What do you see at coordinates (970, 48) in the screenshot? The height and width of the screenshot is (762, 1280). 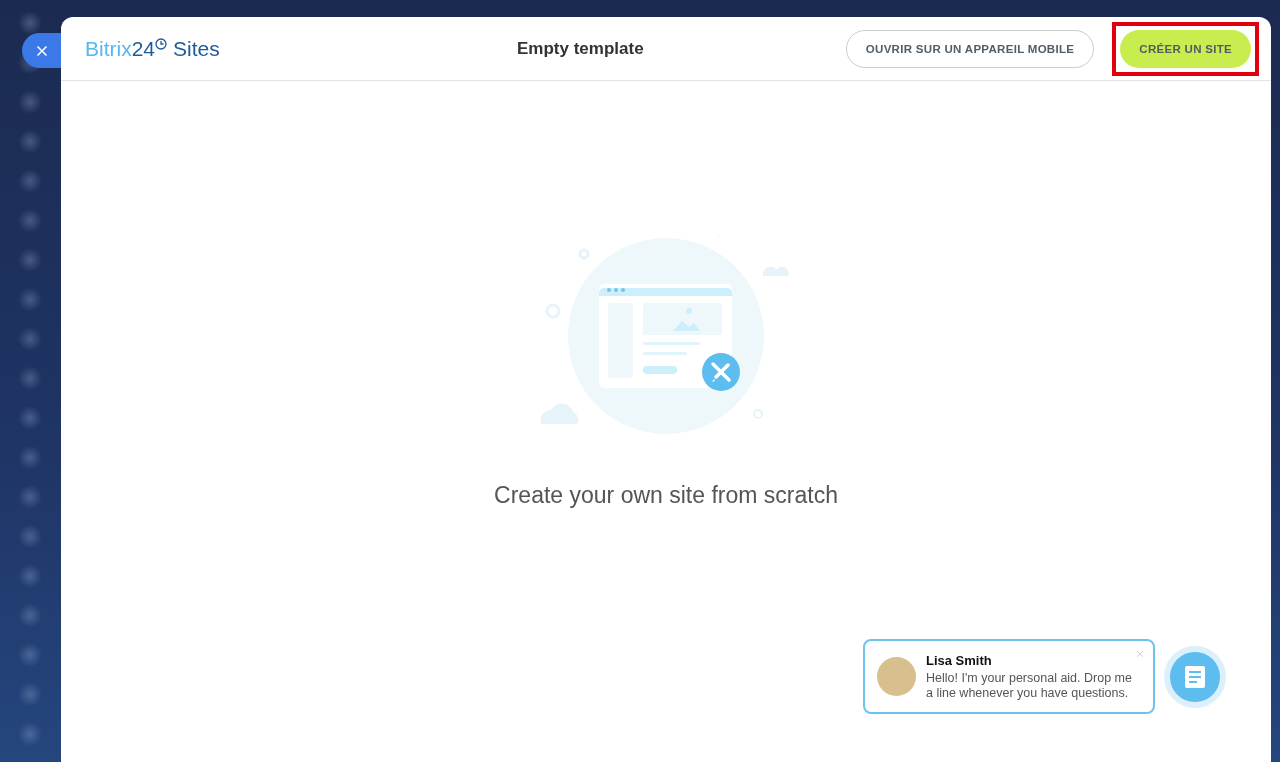 I see `open-mobile-button: OUVRIR SUR UN APPAREIL MOBILE` at bounding box center [970, 48].